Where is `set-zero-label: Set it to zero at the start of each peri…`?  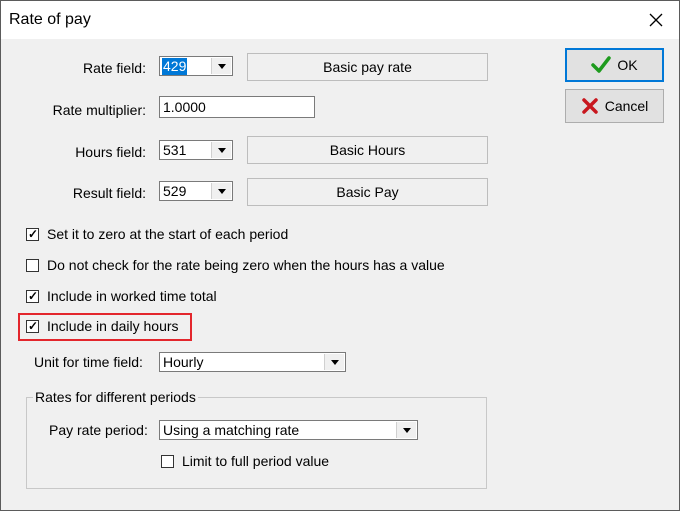
set-zero-label: Set it to zero at the start of each peri… is located at coordinates (168, 234).